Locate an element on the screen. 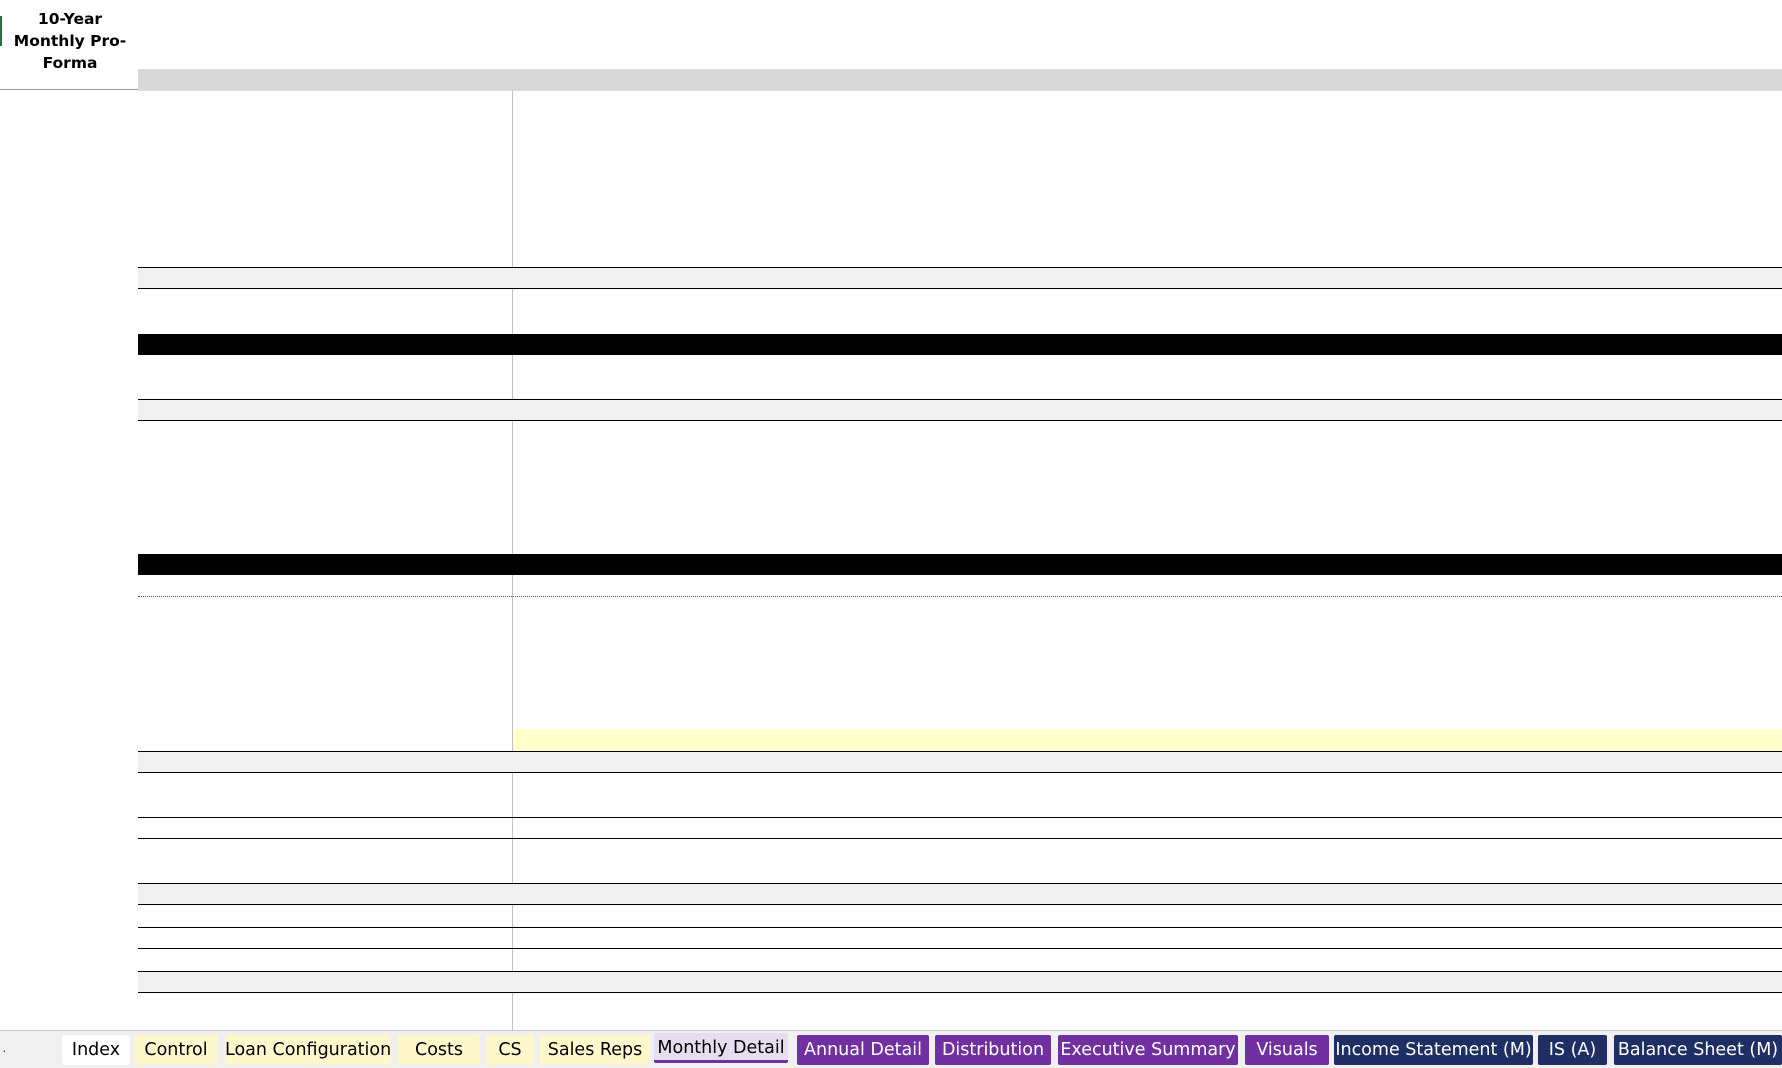 Image resolution: width=1782 pixels, height=1068 pixels. sheet-tab: Executive Summary is located at coordinates (1148, 1050).